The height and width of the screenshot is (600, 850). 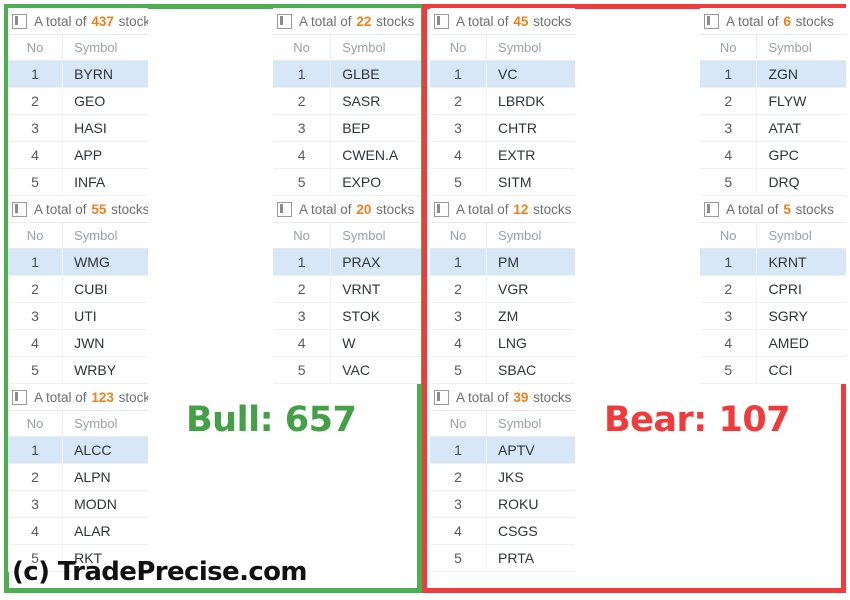 What do you see at coordinates (502, 128) in the screenshot?
I see `table-row: 3 CHTR` at bounding box center [502, 128].